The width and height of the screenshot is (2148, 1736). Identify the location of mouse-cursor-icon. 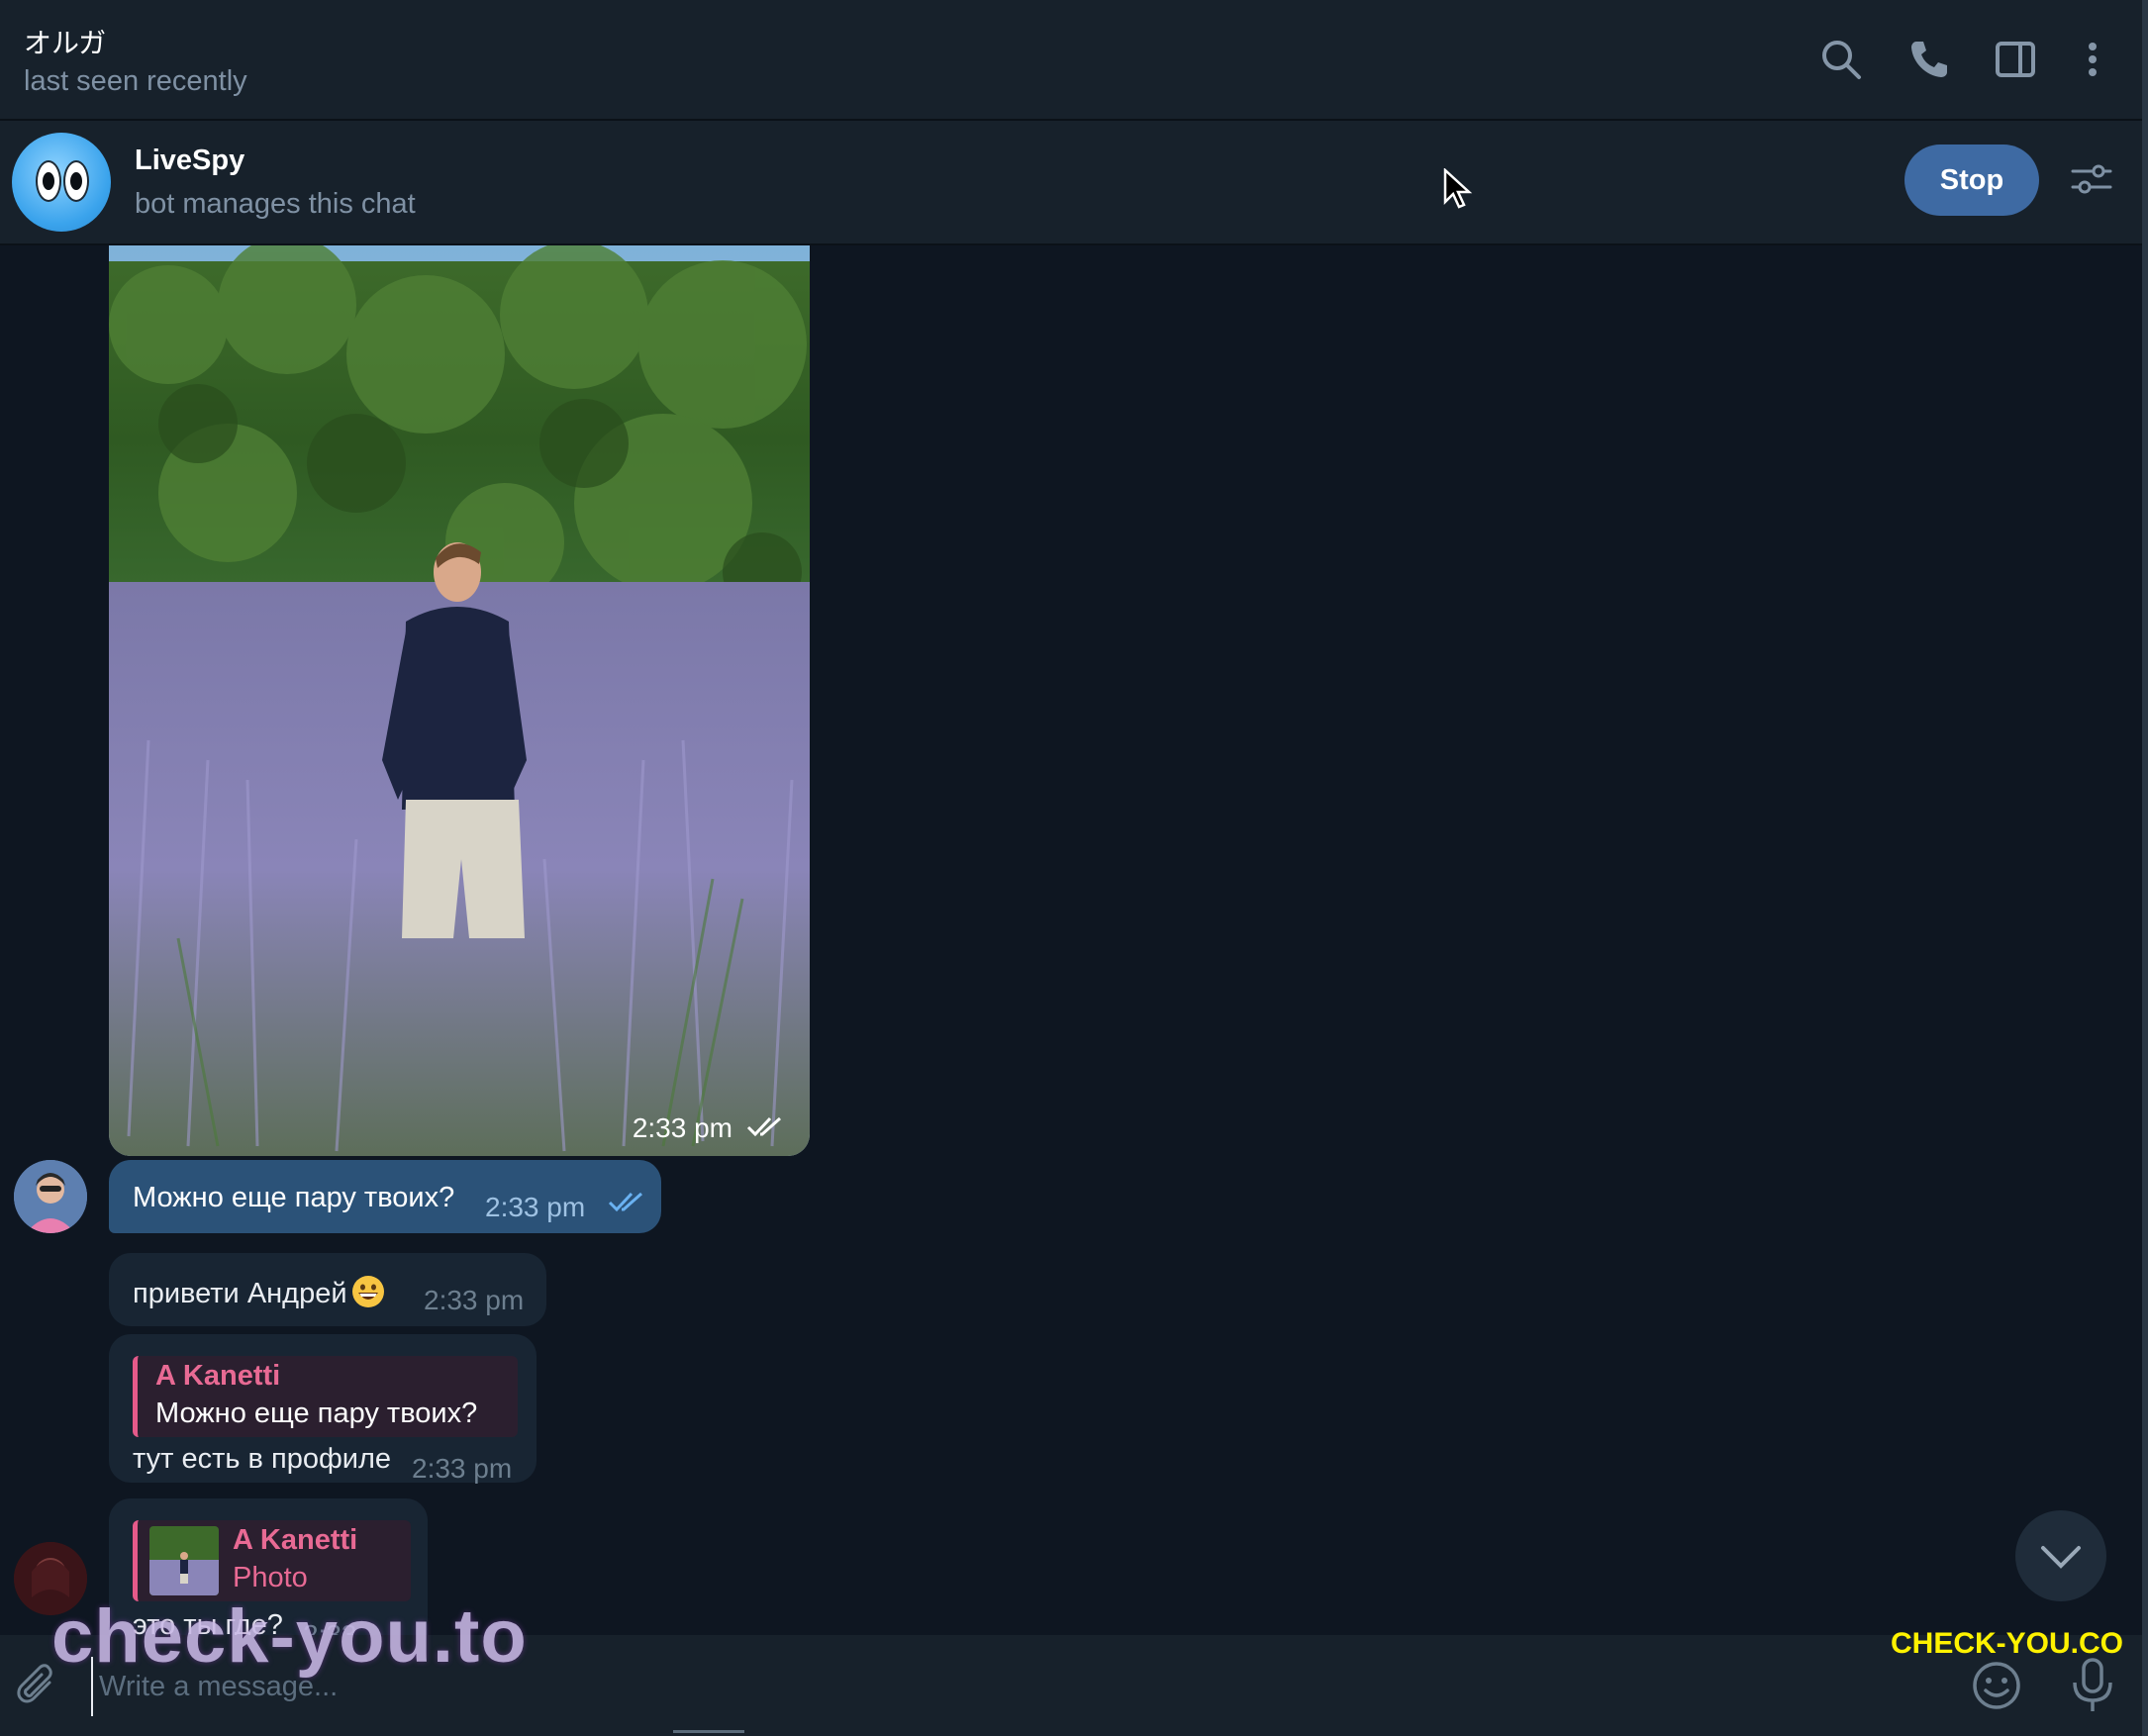
(1458, 191).